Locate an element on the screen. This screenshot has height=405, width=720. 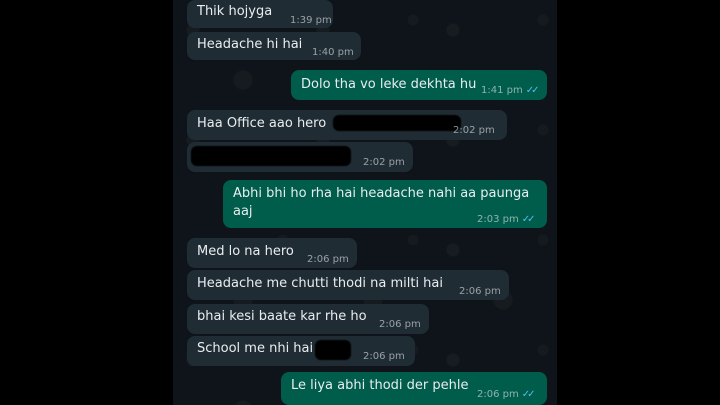
message-incoming: bhai kesi baate kar rhe ho 2:06 pm is located at coordinates (308, 319).